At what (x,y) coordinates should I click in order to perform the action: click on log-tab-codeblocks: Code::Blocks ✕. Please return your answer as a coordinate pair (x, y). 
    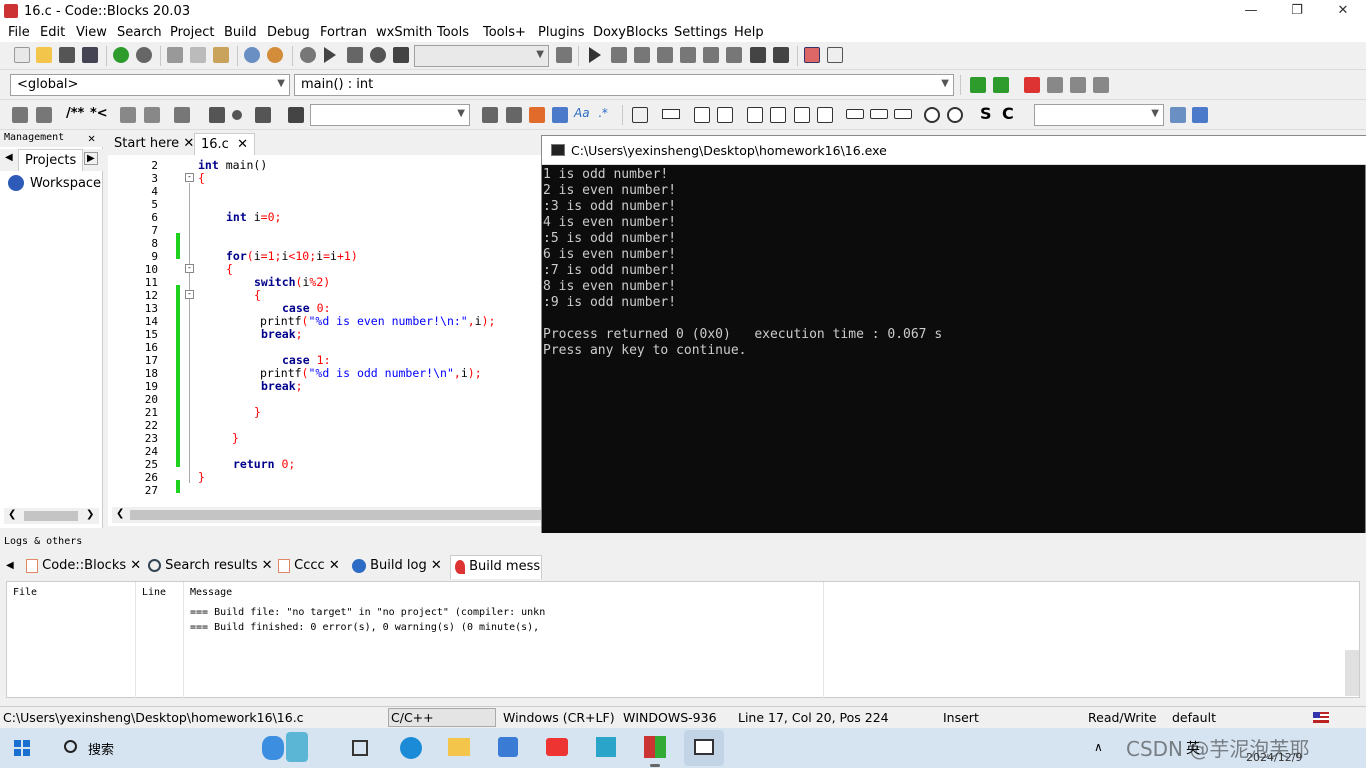
    Looking at the image, I should click on (83, 567).